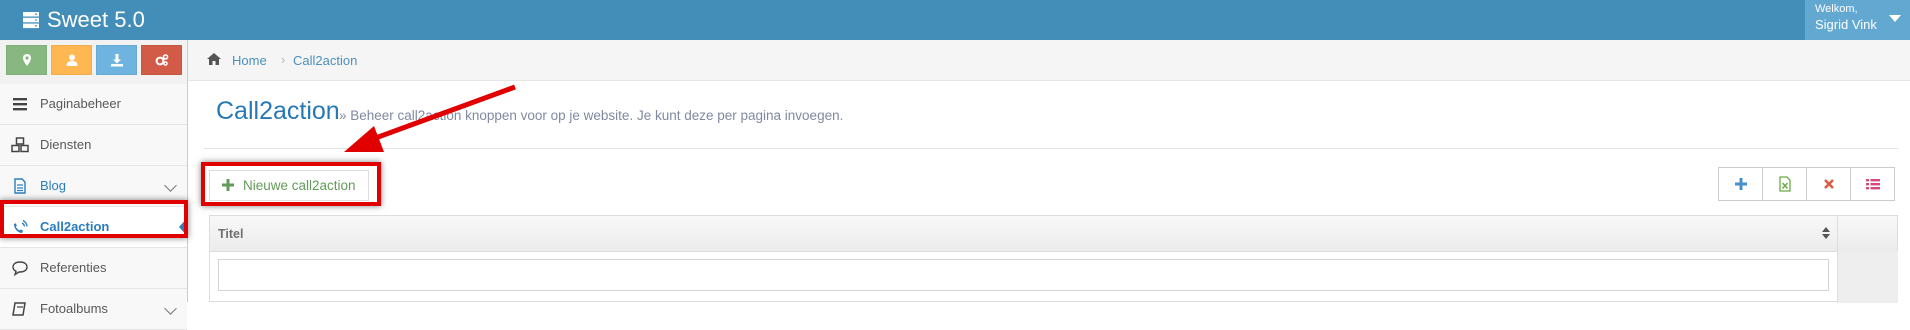  I want to click on user-icon, so click(71, 60).